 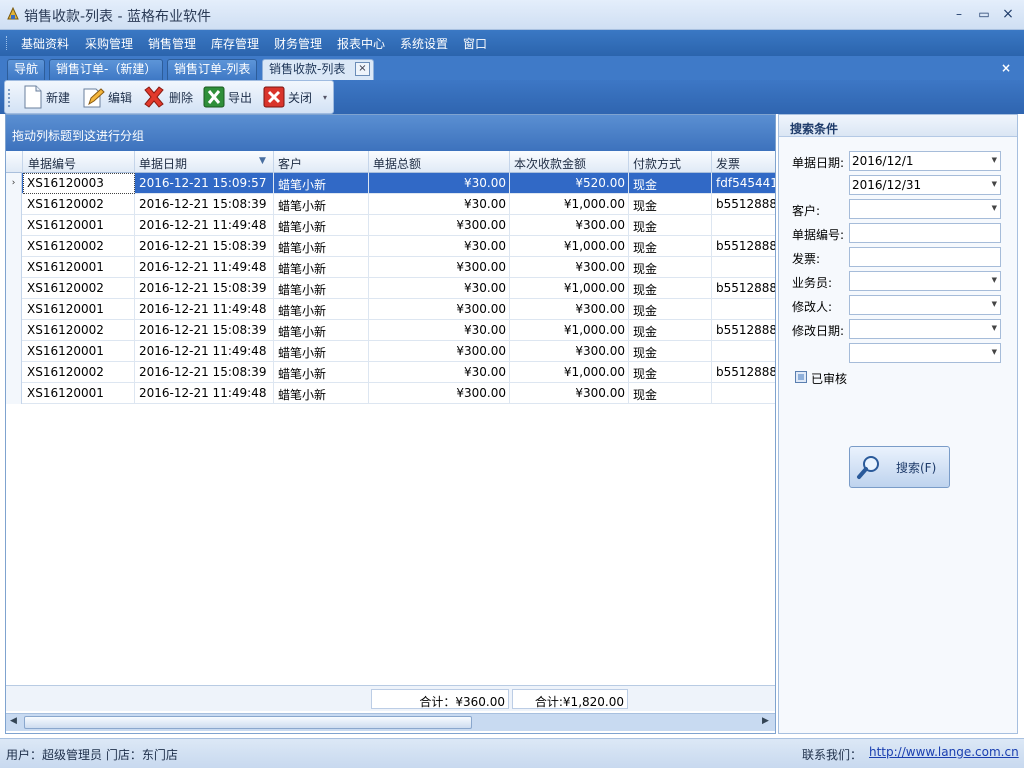 I want to click on maximize-button: ▭, so click(x=984, y=14).